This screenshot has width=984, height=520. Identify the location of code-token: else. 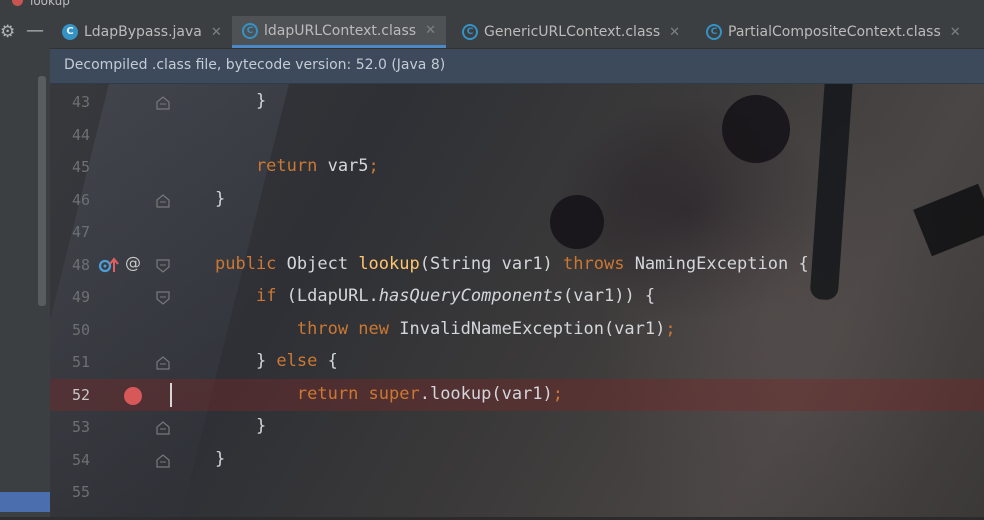
(302, 361).